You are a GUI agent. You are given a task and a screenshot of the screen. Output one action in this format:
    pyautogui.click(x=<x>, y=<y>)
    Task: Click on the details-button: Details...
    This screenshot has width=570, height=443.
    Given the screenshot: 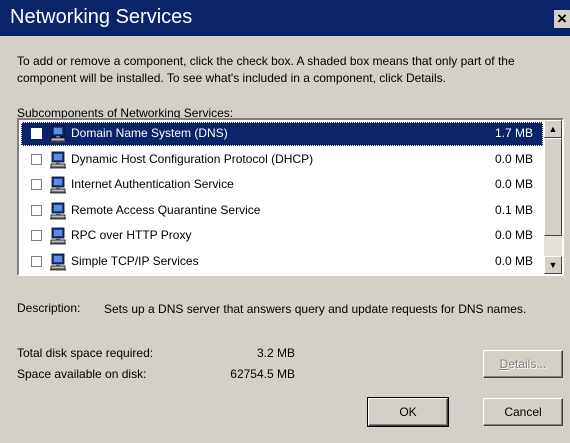 What is the action you would take?
    pyautogui.click(x=523, y=364)
    